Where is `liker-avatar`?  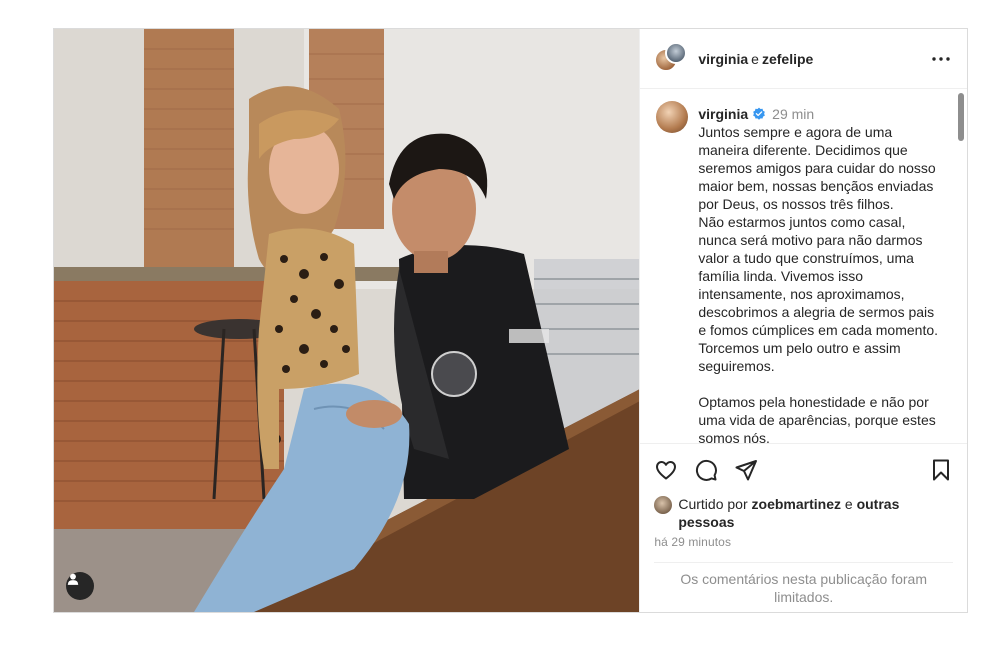
liker-avatar is located at coordinates (663, 505).